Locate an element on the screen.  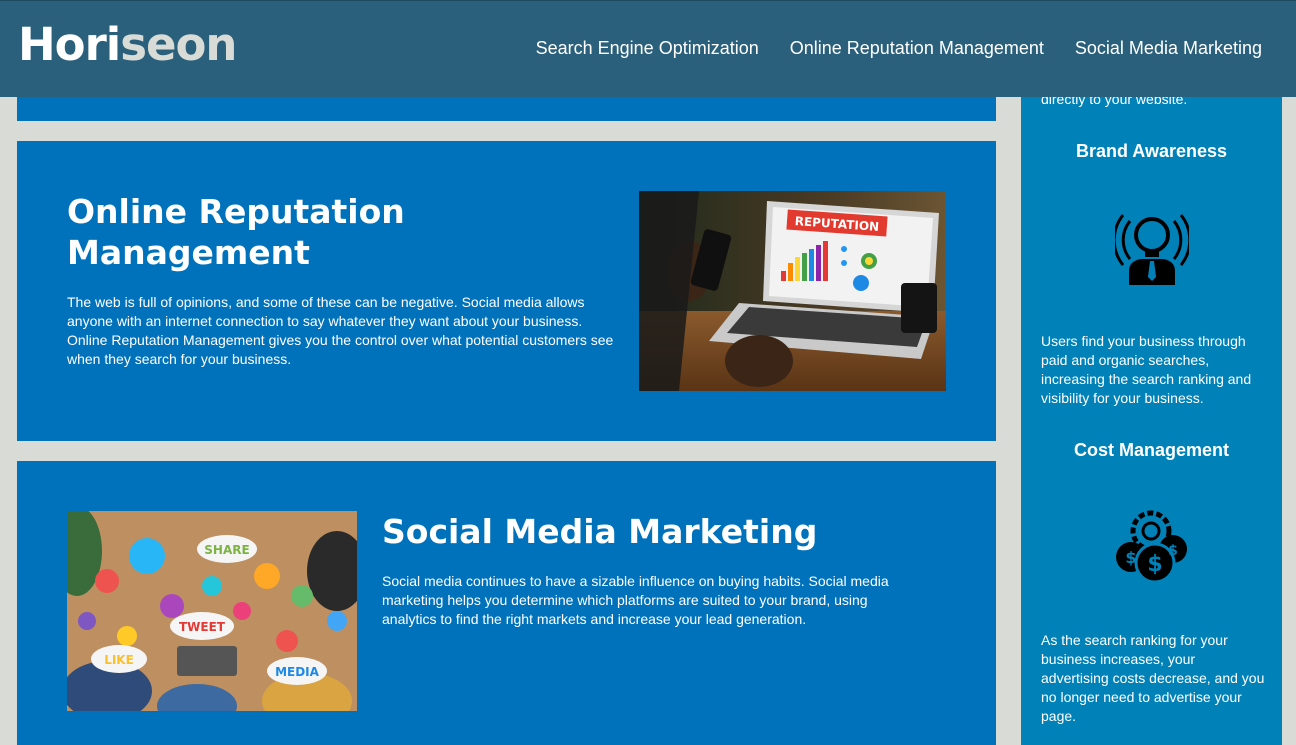
logo: Horiseon is located at coordinates (127, 44).